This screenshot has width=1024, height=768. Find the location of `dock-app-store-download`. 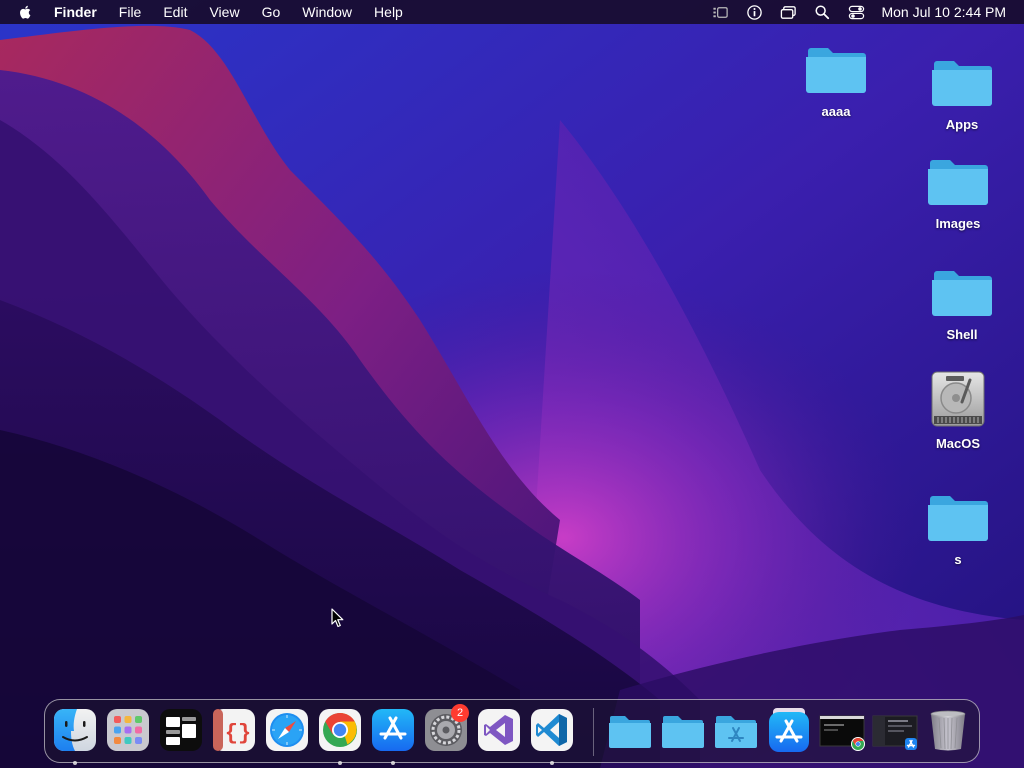

dock-app-store-download is located at coordinates (789, 730).